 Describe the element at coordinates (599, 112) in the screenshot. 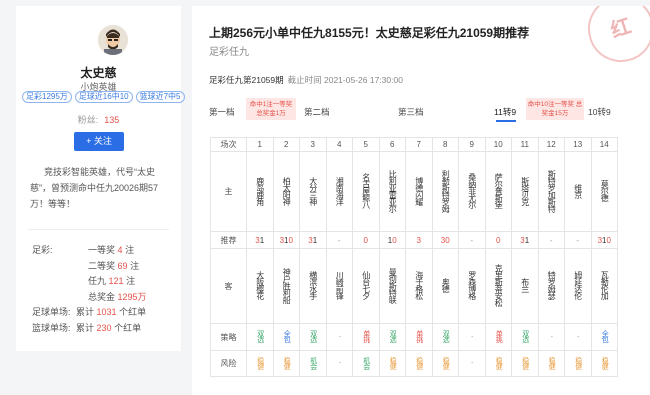

I see `tab-10to9: 10转9` at that location.